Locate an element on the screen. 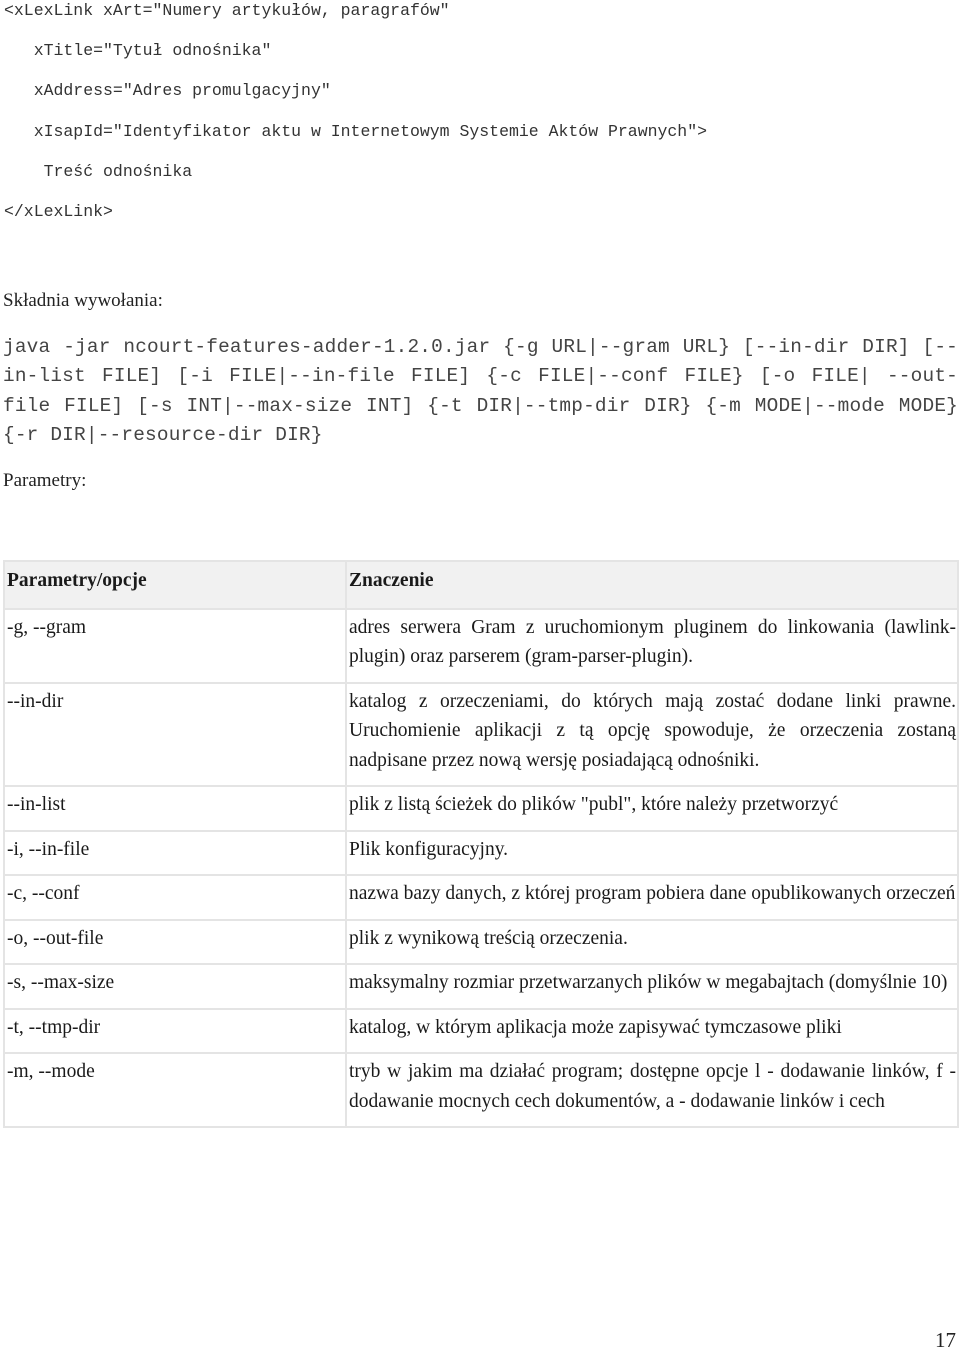 The image size is (960, 1353). column-header-meaning: Znaczenie is located at coordinates (652, 585).